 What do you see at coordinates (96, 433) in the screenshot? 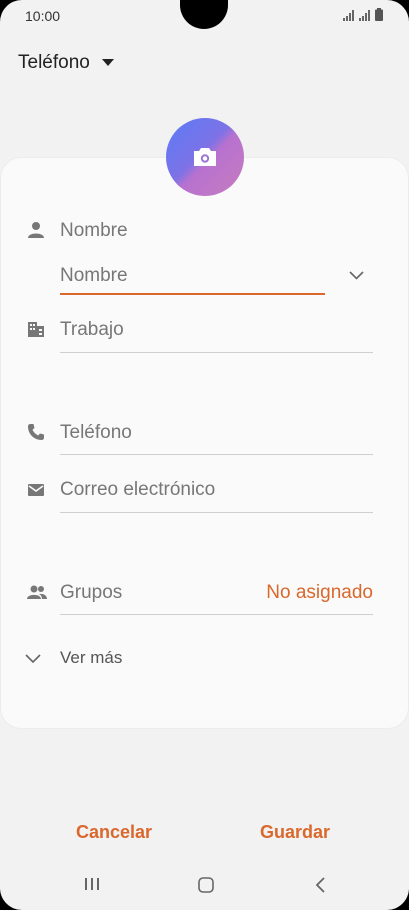
I see `phone-input: Teléfono` at bounding box center [96, 433].